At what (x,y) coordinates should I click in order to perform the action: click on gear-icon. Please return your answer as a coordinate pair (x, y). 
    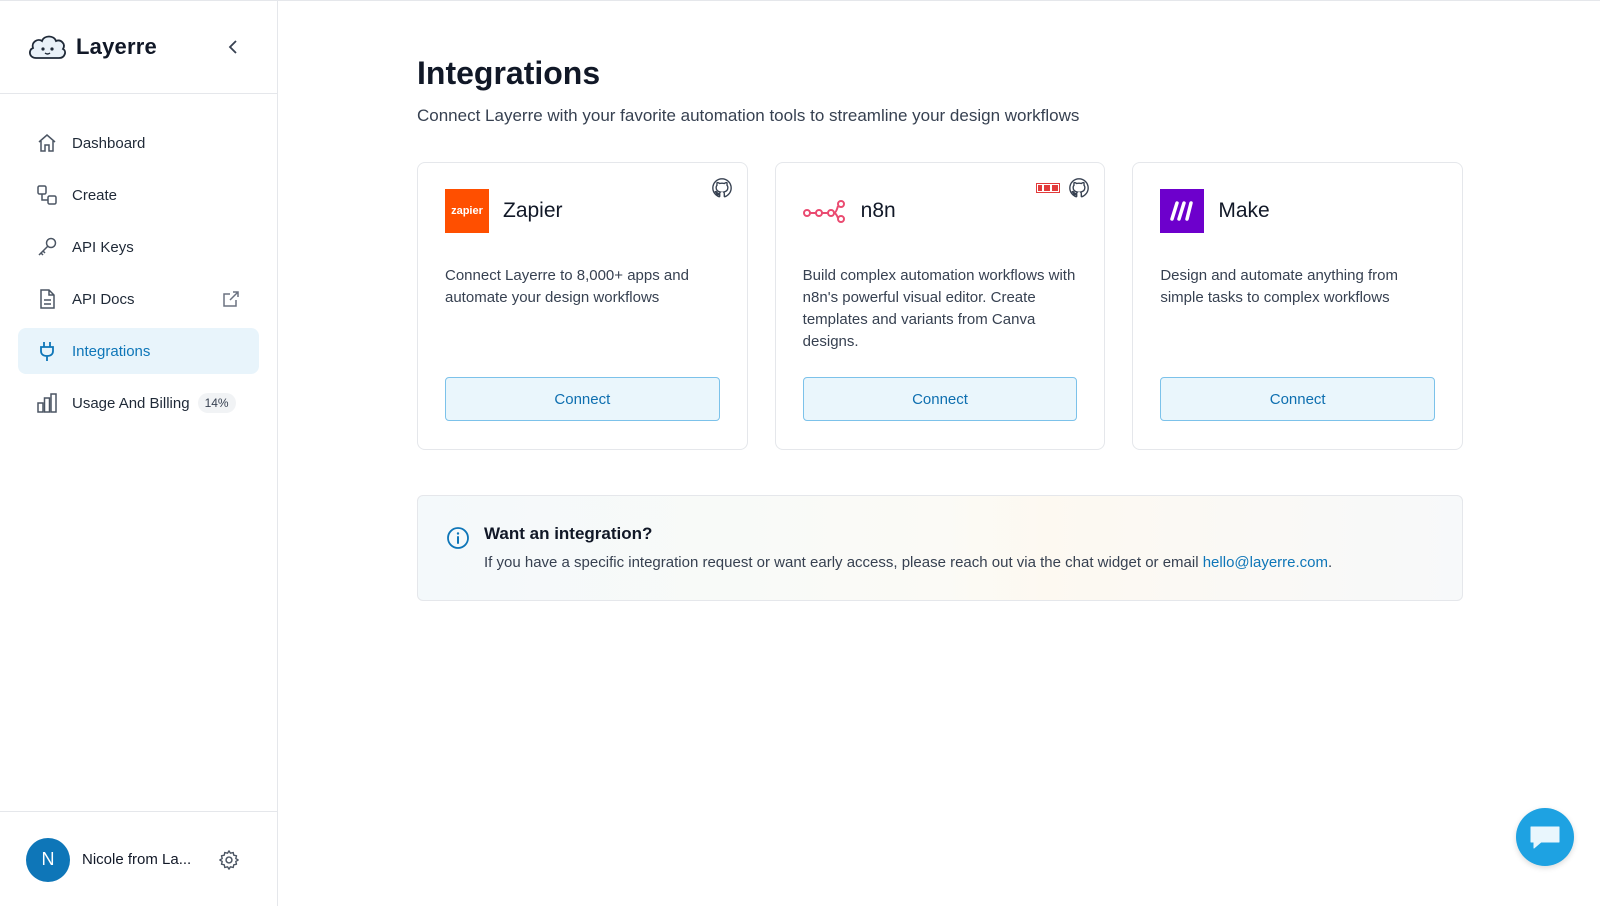
    Looking at the image, I should click on (229, 860).